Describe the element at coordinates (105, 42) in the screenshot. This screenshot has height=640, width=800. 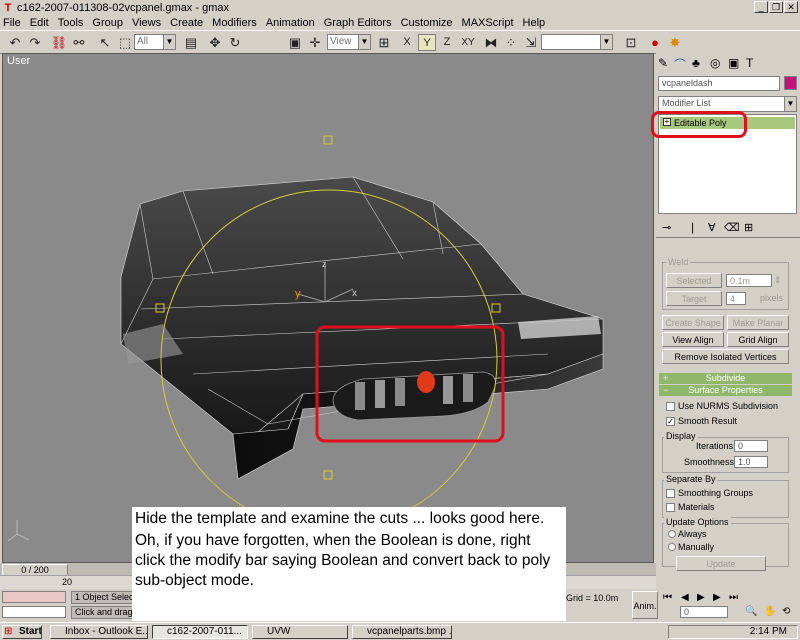
I see `select-arrow-icon: ↖` at that location.